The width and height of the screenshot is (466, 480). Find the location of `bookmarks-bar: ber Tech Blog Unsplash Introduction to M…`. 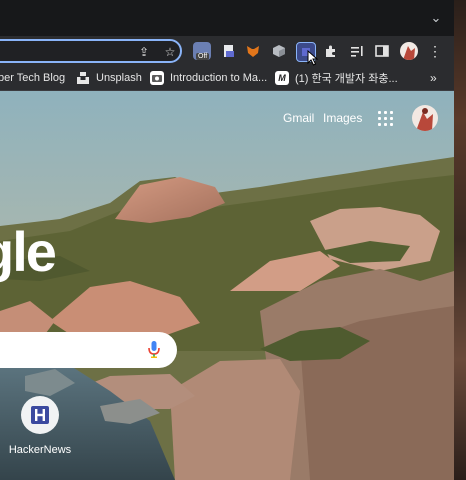

bookmarks-bar: ber Tech Blog Unsplash Introduction to M… is located at coordinates (227, 78).